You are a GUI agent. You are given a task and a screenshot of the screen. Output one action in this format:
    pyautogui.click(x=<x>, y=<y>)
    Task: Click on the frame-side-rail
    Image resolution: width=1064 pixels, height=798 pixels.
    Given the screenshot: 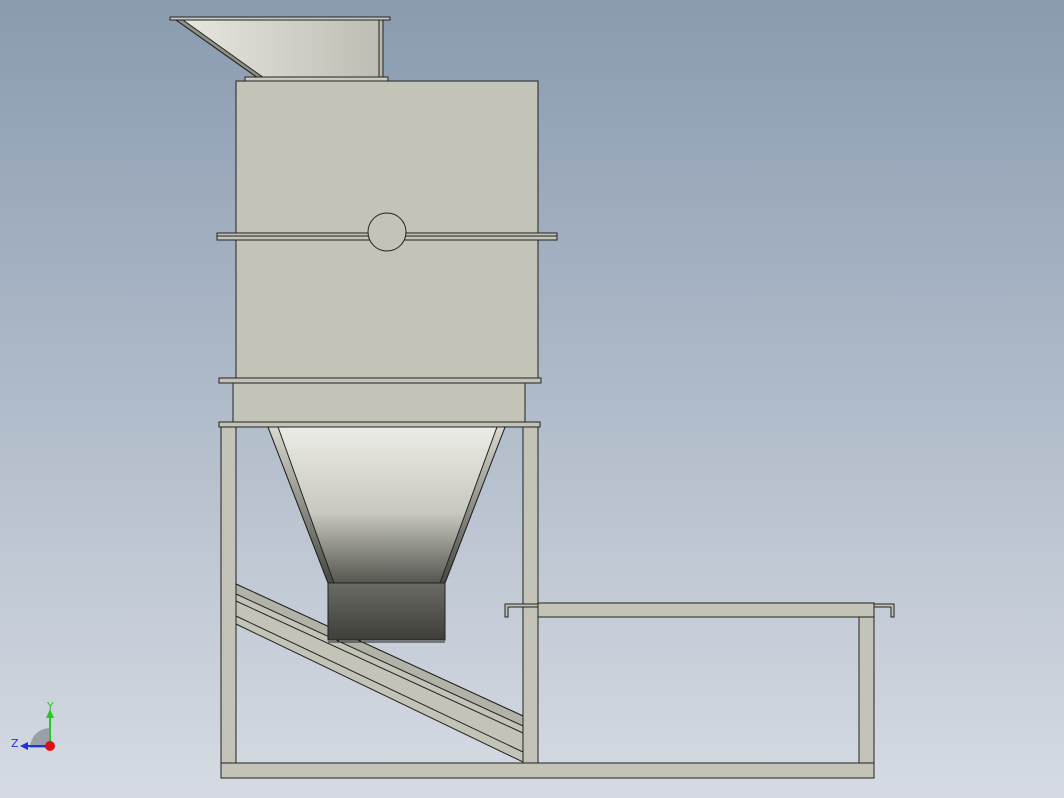 What is the action you would take?
    pyautogui.click(x=706, y=610)
    